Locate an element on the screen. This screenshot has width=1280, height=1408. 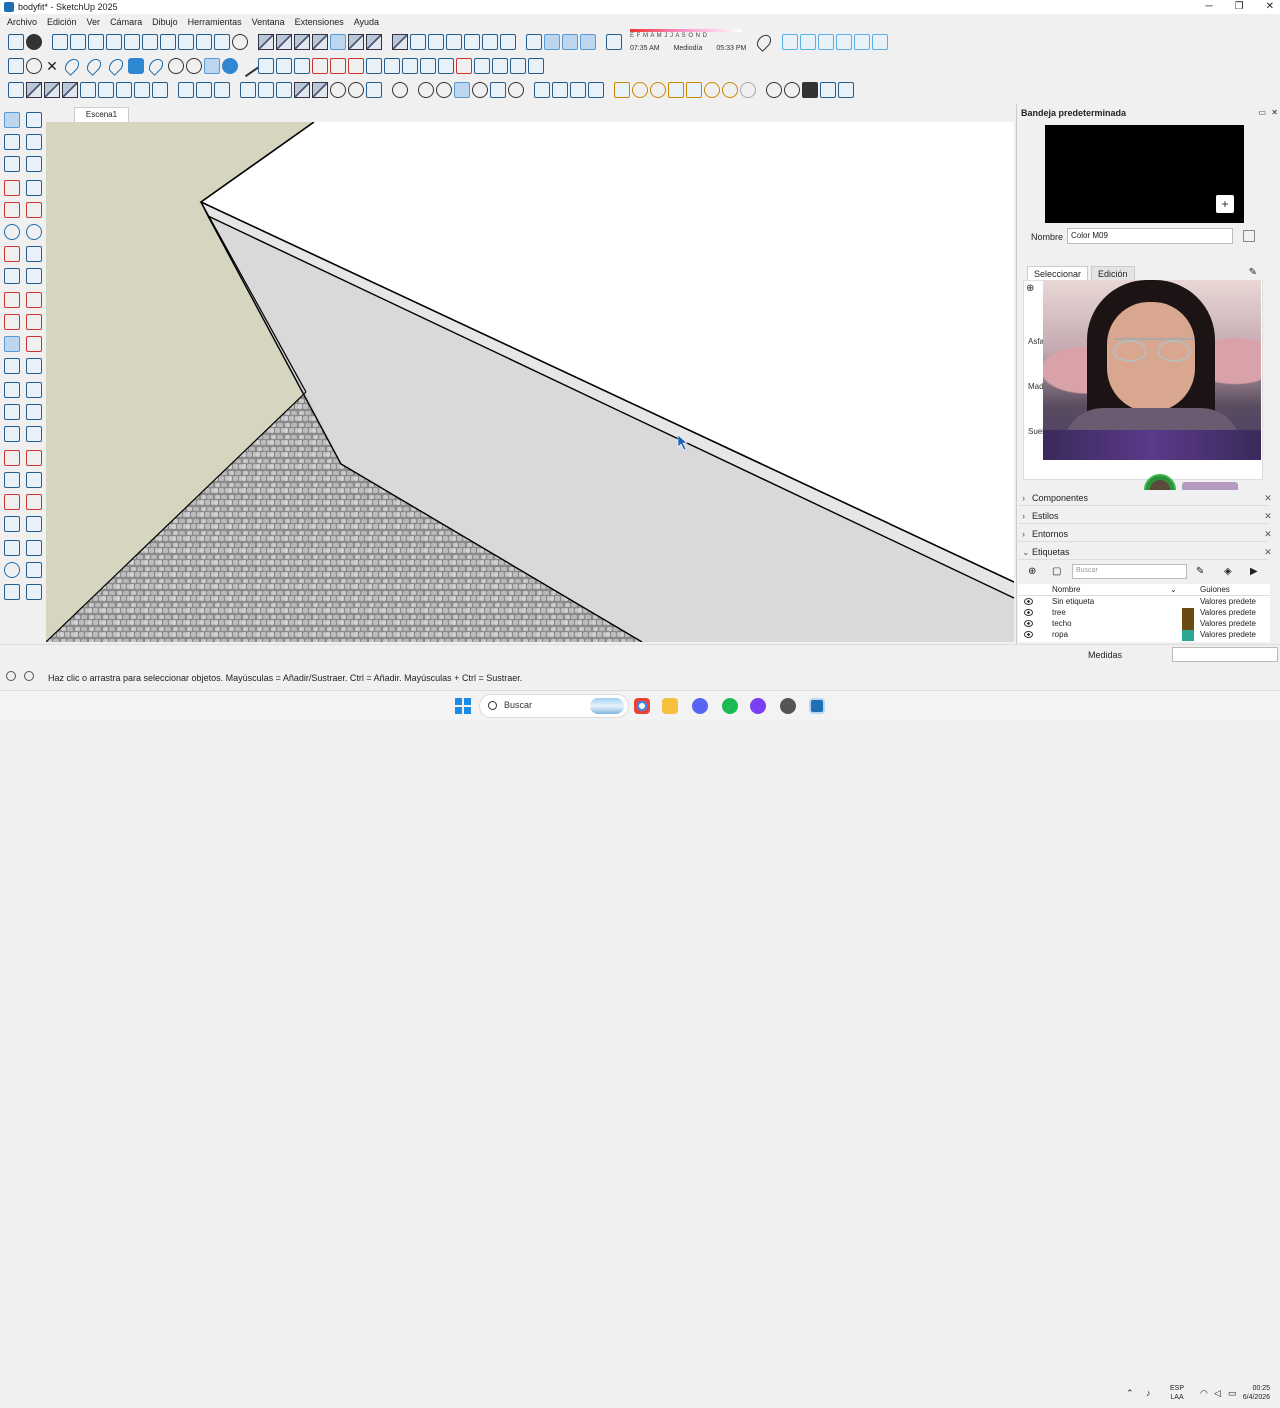
dimension-icon is located at coordinates (12, 390).